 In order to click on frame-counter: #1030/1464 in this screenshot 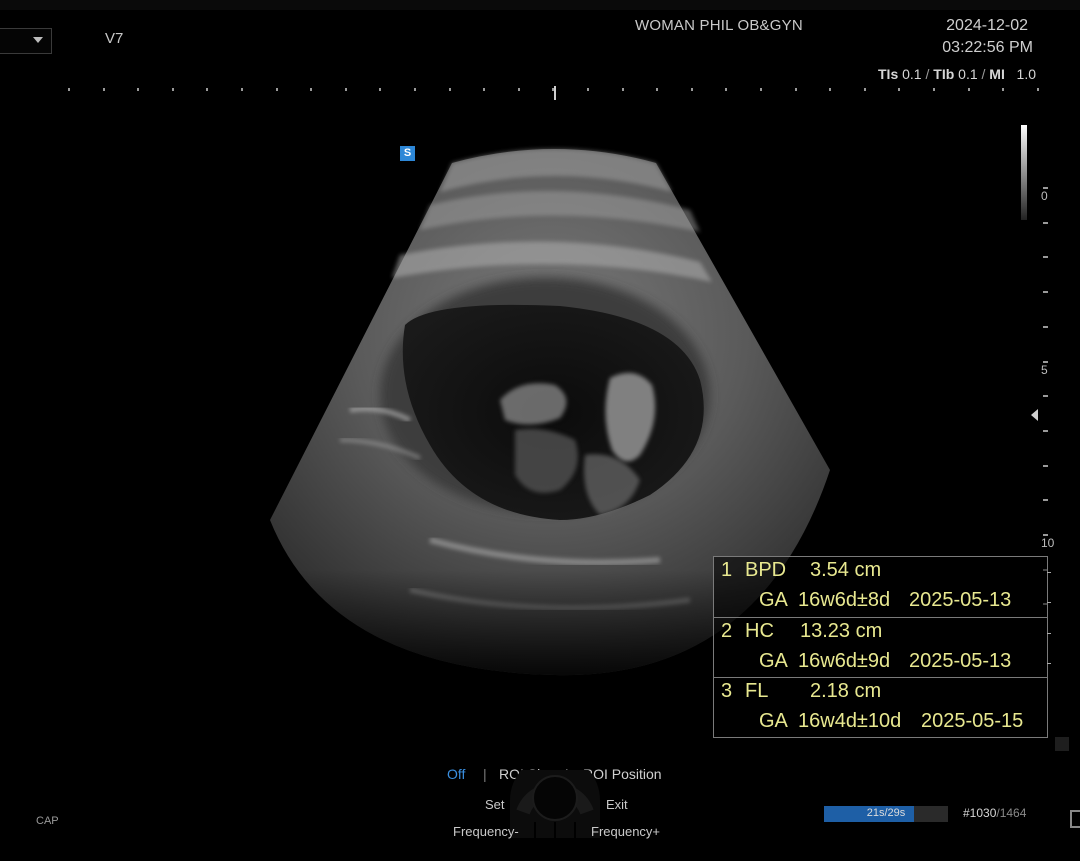, I will do `click(995, 813)`.